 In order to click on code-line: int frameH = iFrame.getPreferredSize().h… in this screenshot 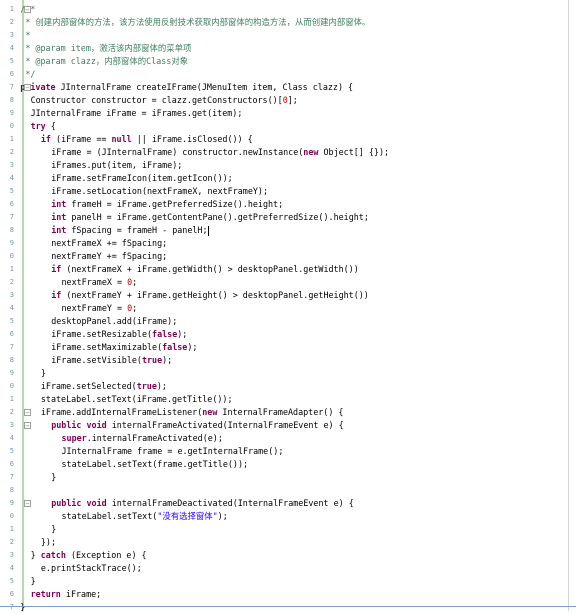, I will do `click(167, 204)`.